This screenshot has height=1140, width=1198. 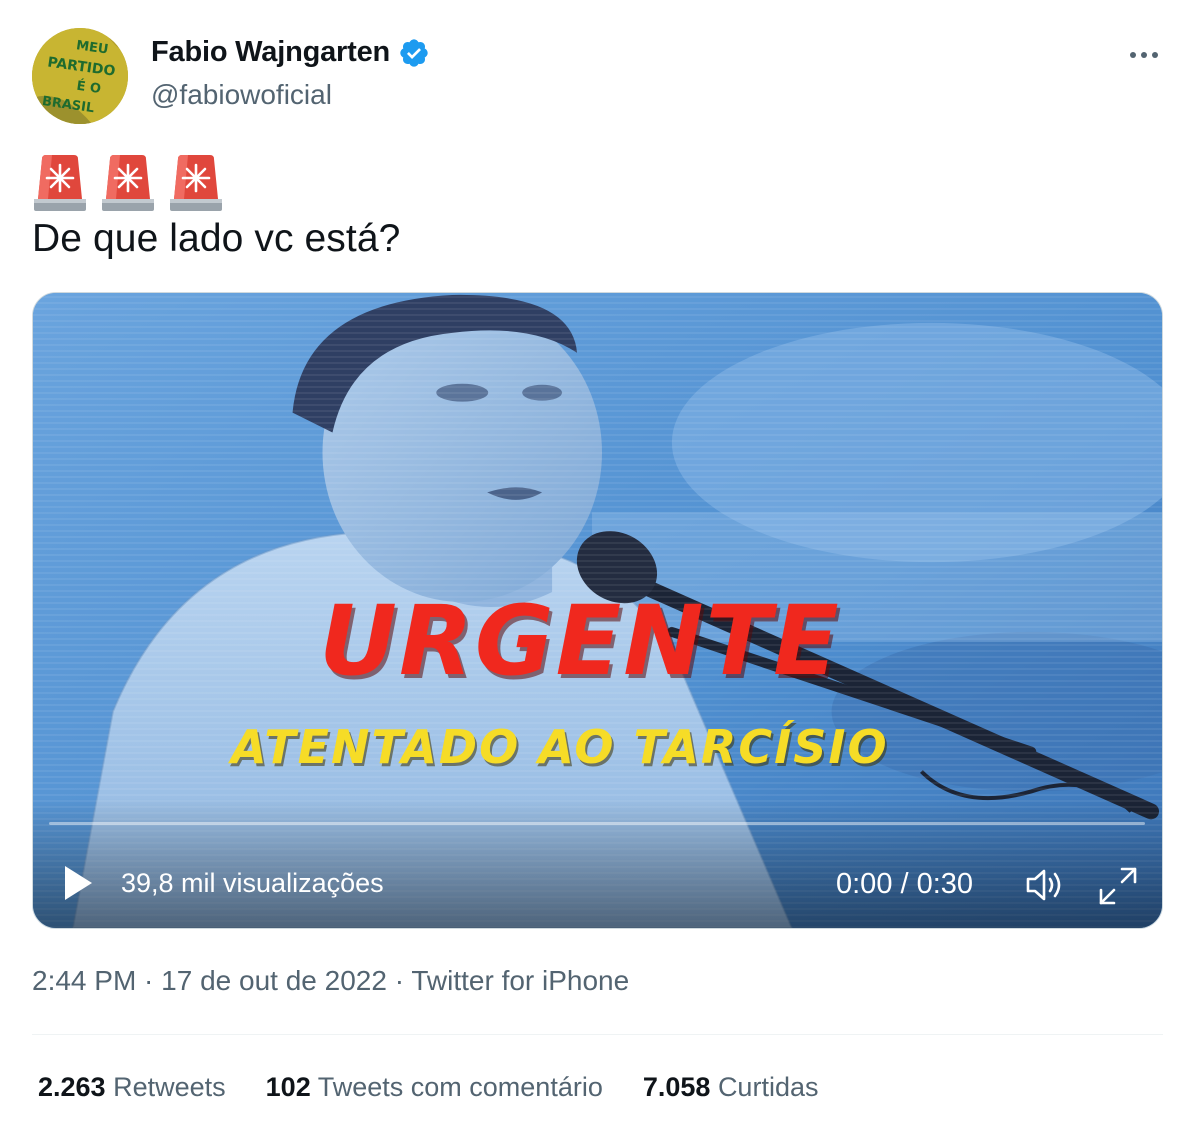 I want to click on stat-label: Curtidas, so click(x=768, y=1087).